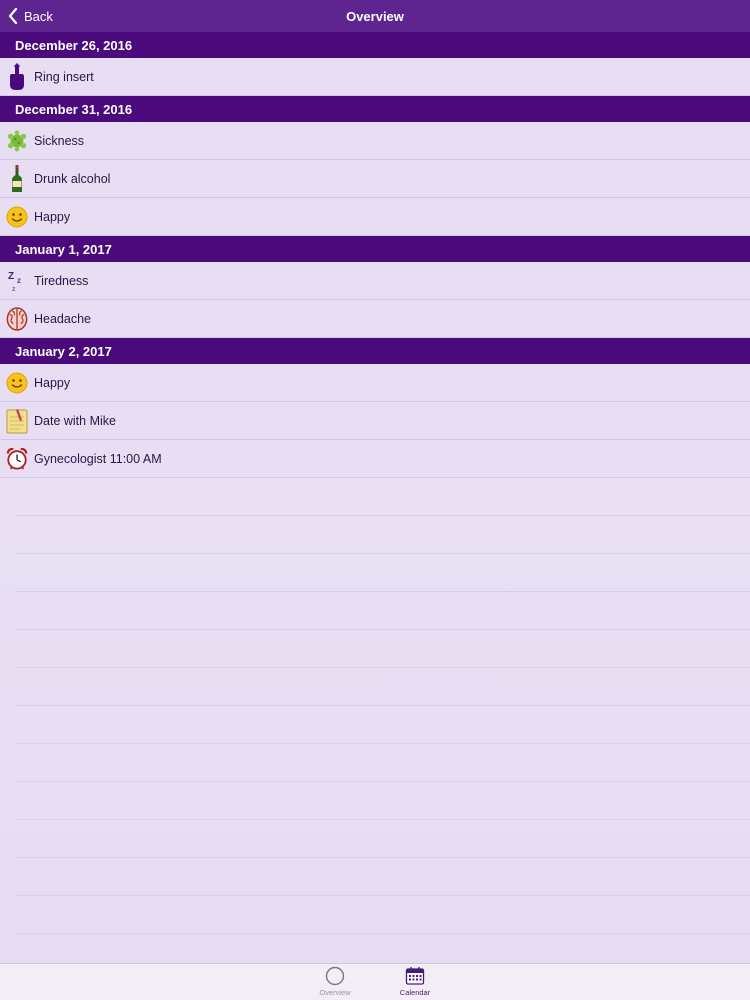 This screenshot has width=750, height=1000. I want to click on list-item: Date with Mike, so click(375, 421).